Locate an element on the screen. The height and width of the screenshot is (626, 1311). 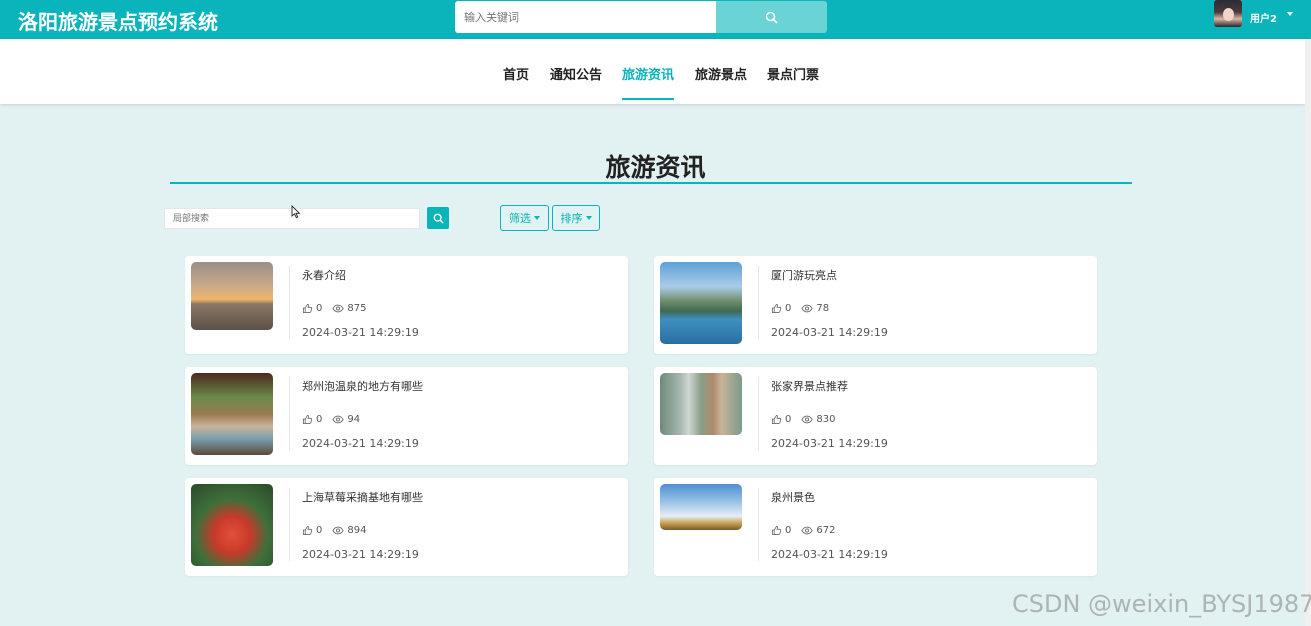
mouse-cursor-icon is located at coordinates (296, 212).